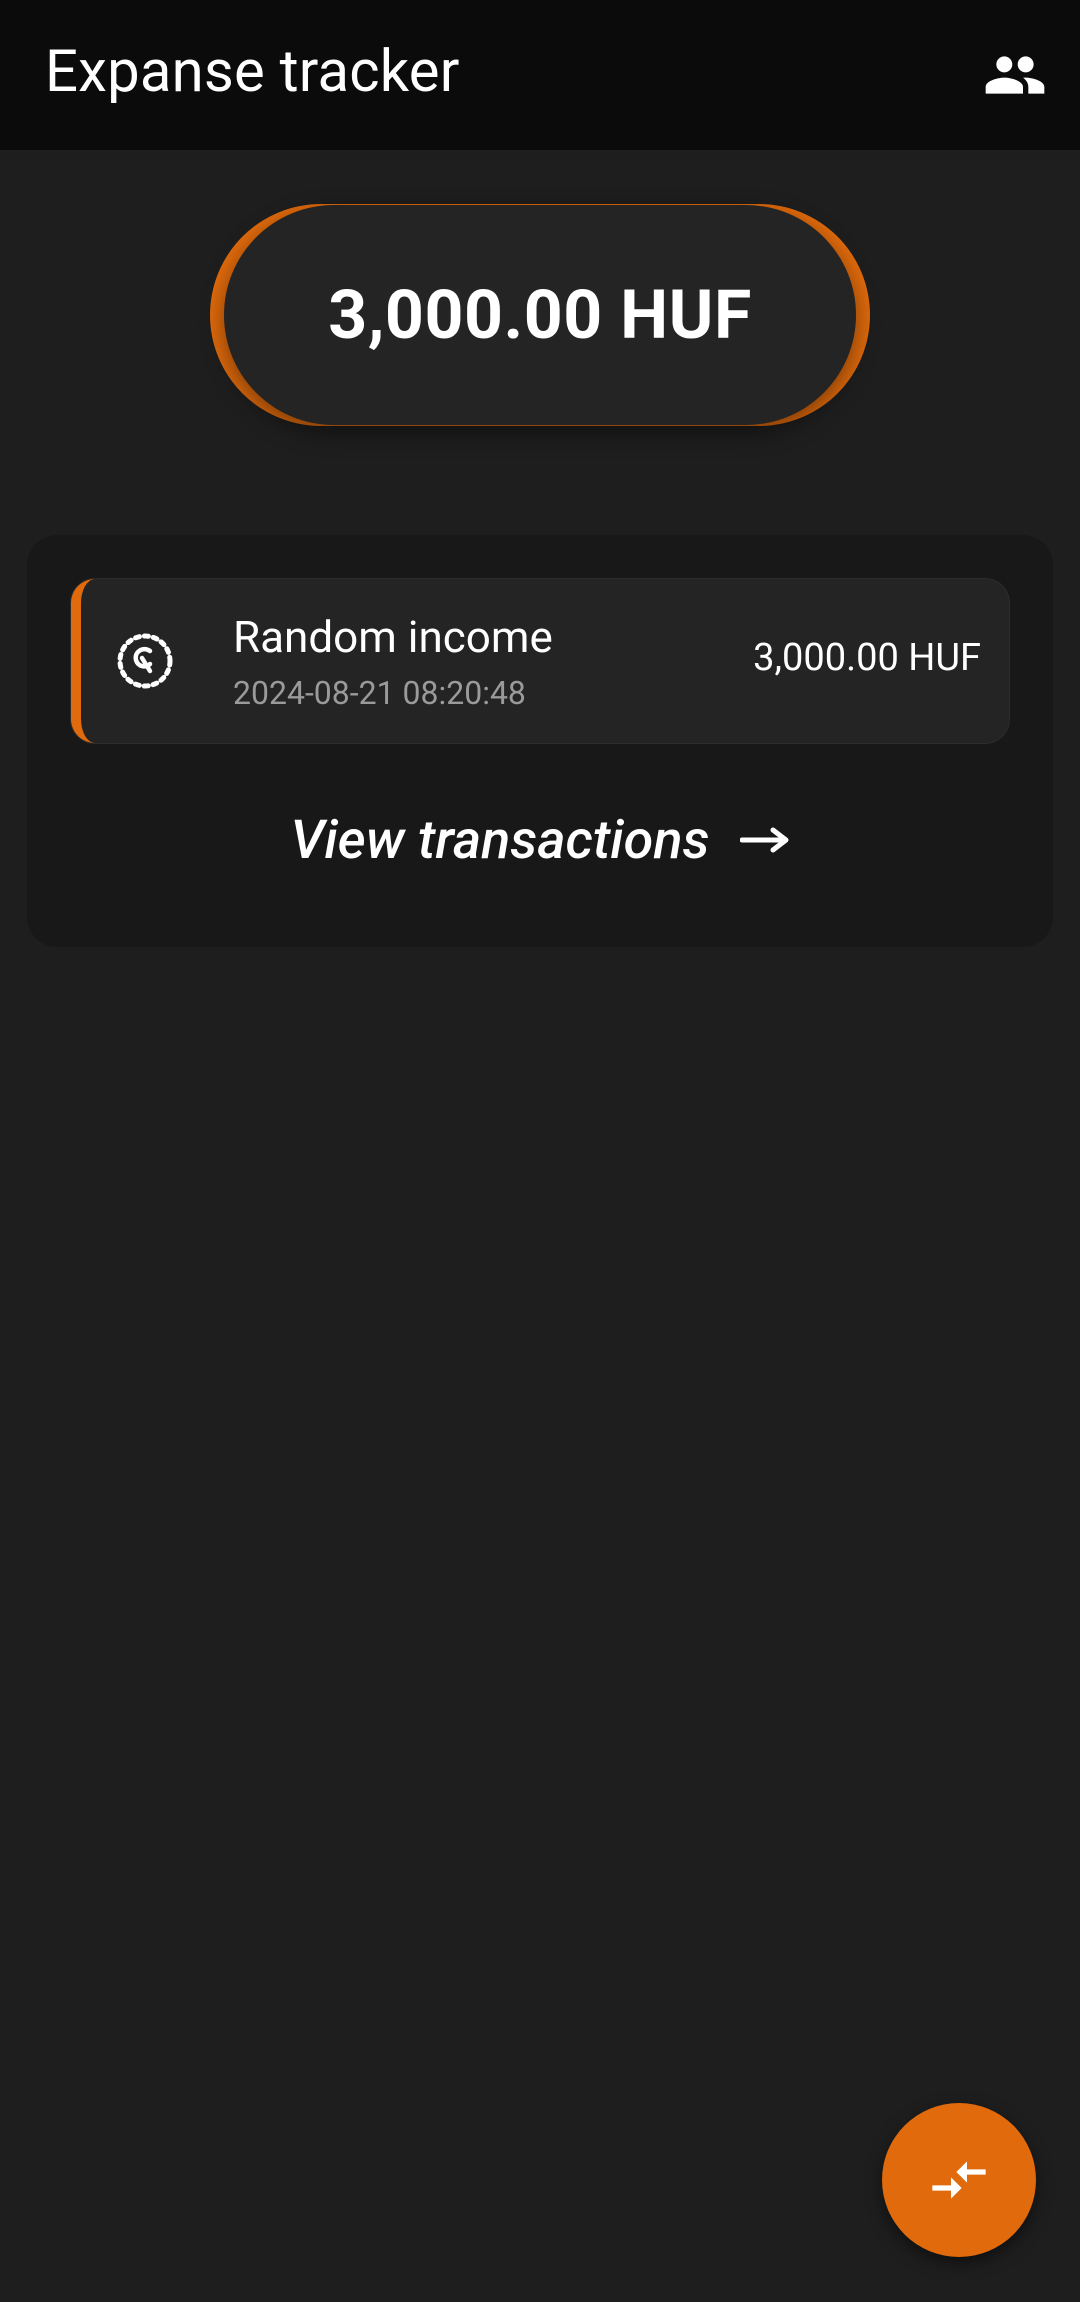 The height and width of the screenshot is (2302, 1080). Describe the element at coordinates (867, 658) in the screenshot. I see `transaction-amount: 3,000.00 HUF` at that location.